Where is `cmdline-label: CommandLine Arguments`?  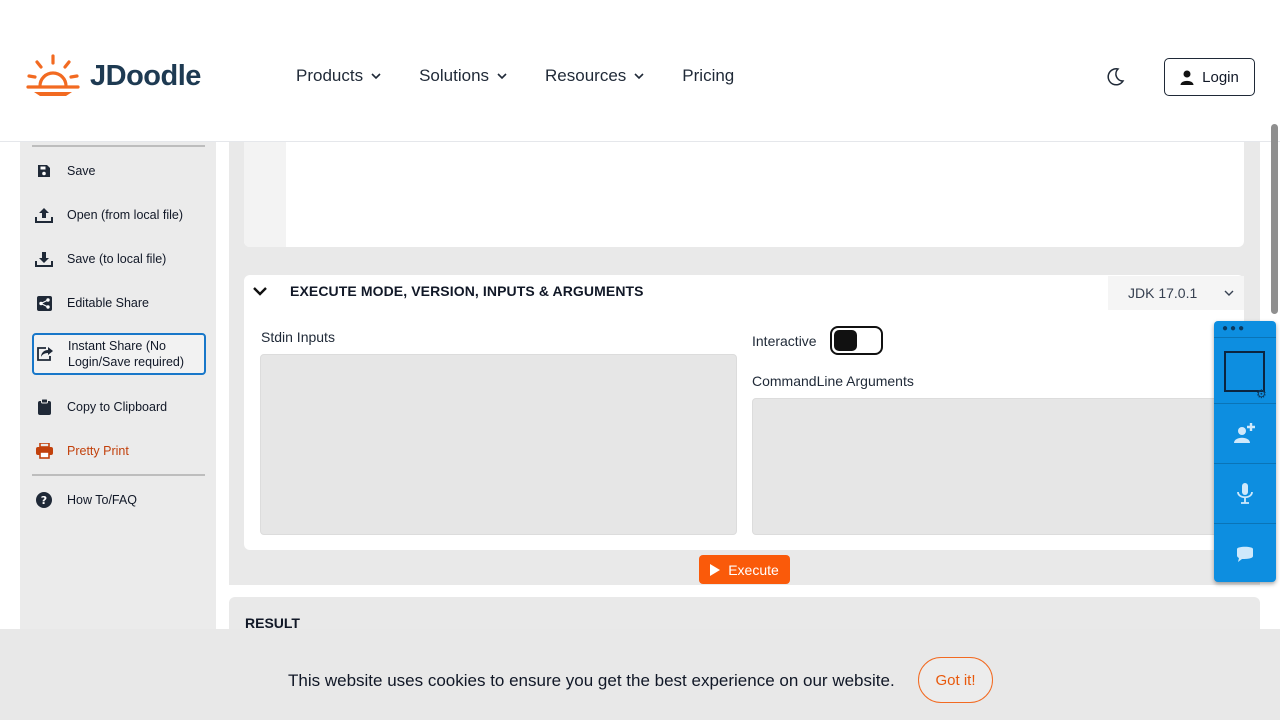 cmdline-label: CommandLine Arguments is located at coordinates (833, 381).